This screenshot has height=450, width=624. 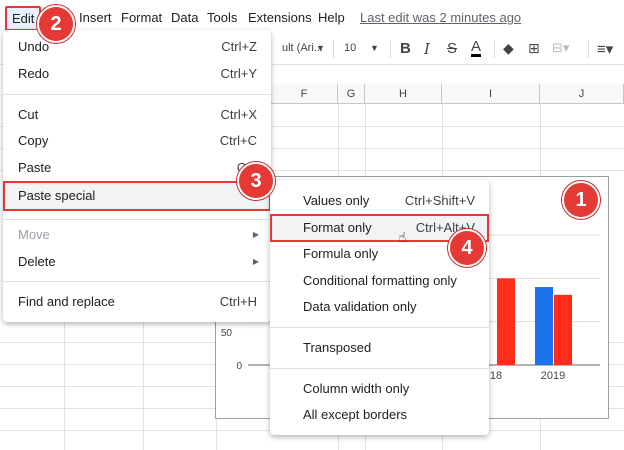 I want to click on menu-item-paste: Paste Ctrl, so click(x=137, y=168).